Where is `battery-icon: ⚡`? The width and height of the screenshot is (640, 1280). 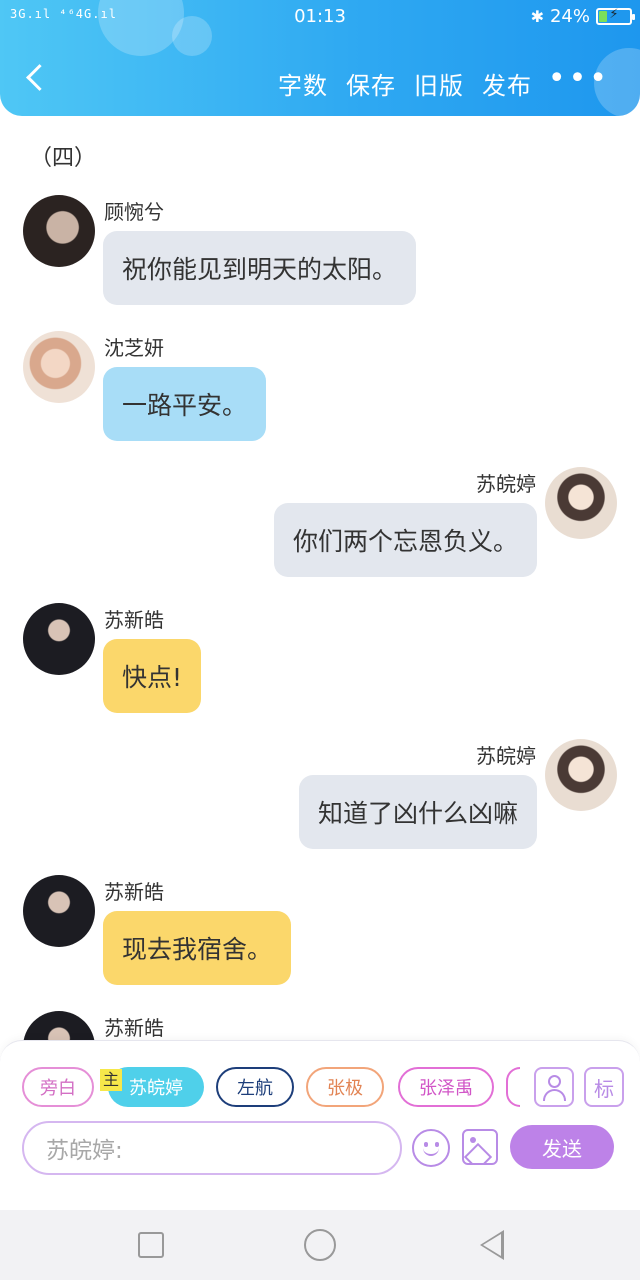
battery-icon: ⚡ is located at coordinates (615, 16).